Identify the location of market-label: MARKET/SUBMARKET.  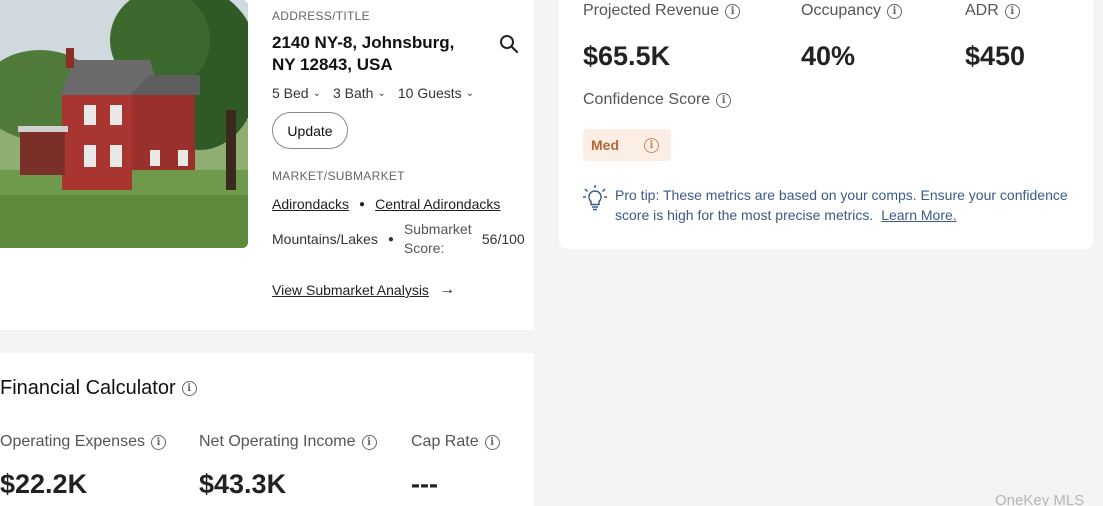
(338, 176).